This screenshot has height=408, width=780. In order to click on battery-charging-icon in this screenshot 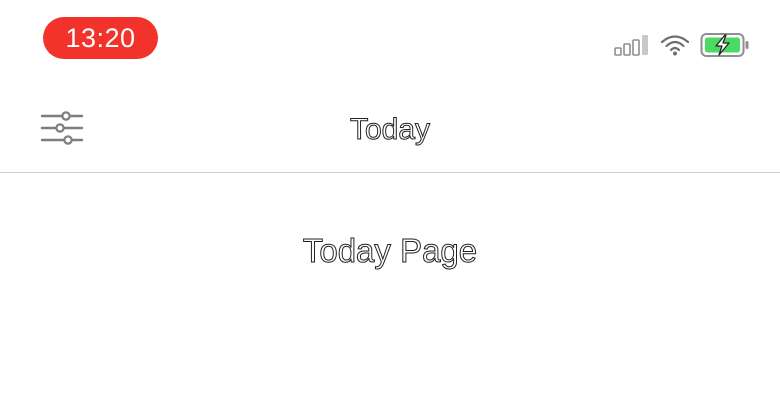, I will do `click(725, 45)`.